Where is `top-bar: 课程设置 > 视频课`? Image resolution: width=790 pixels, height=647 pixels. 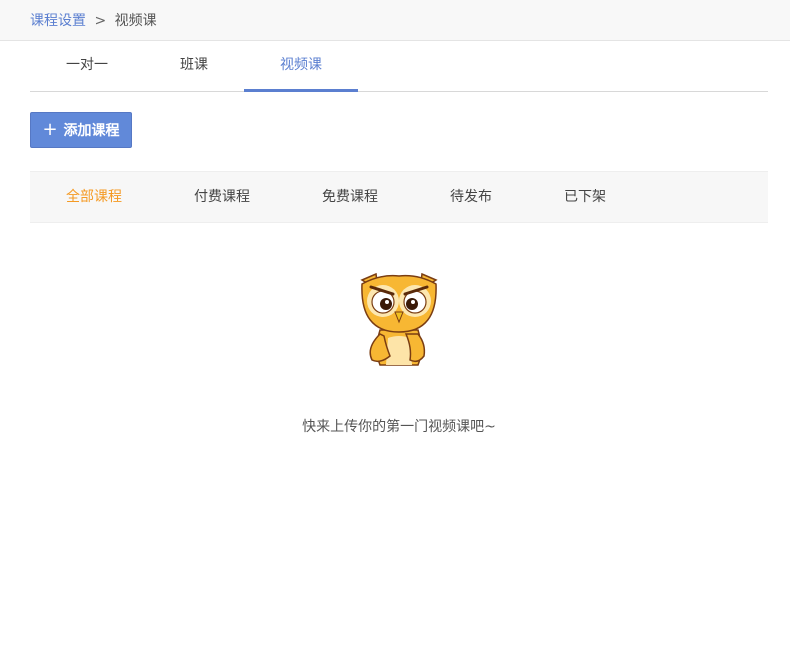
top-bar: 课程设置 > 视频课 is located at coordinates (395, 20).